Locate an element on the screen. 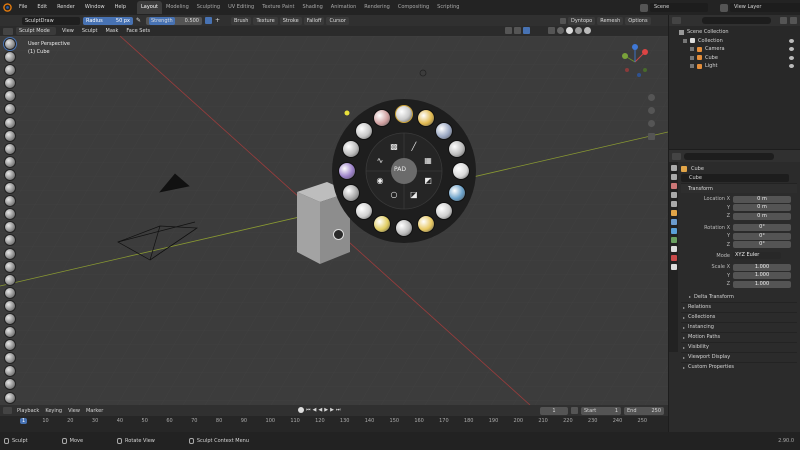  xray-icon is located at coordinates (551, 30).